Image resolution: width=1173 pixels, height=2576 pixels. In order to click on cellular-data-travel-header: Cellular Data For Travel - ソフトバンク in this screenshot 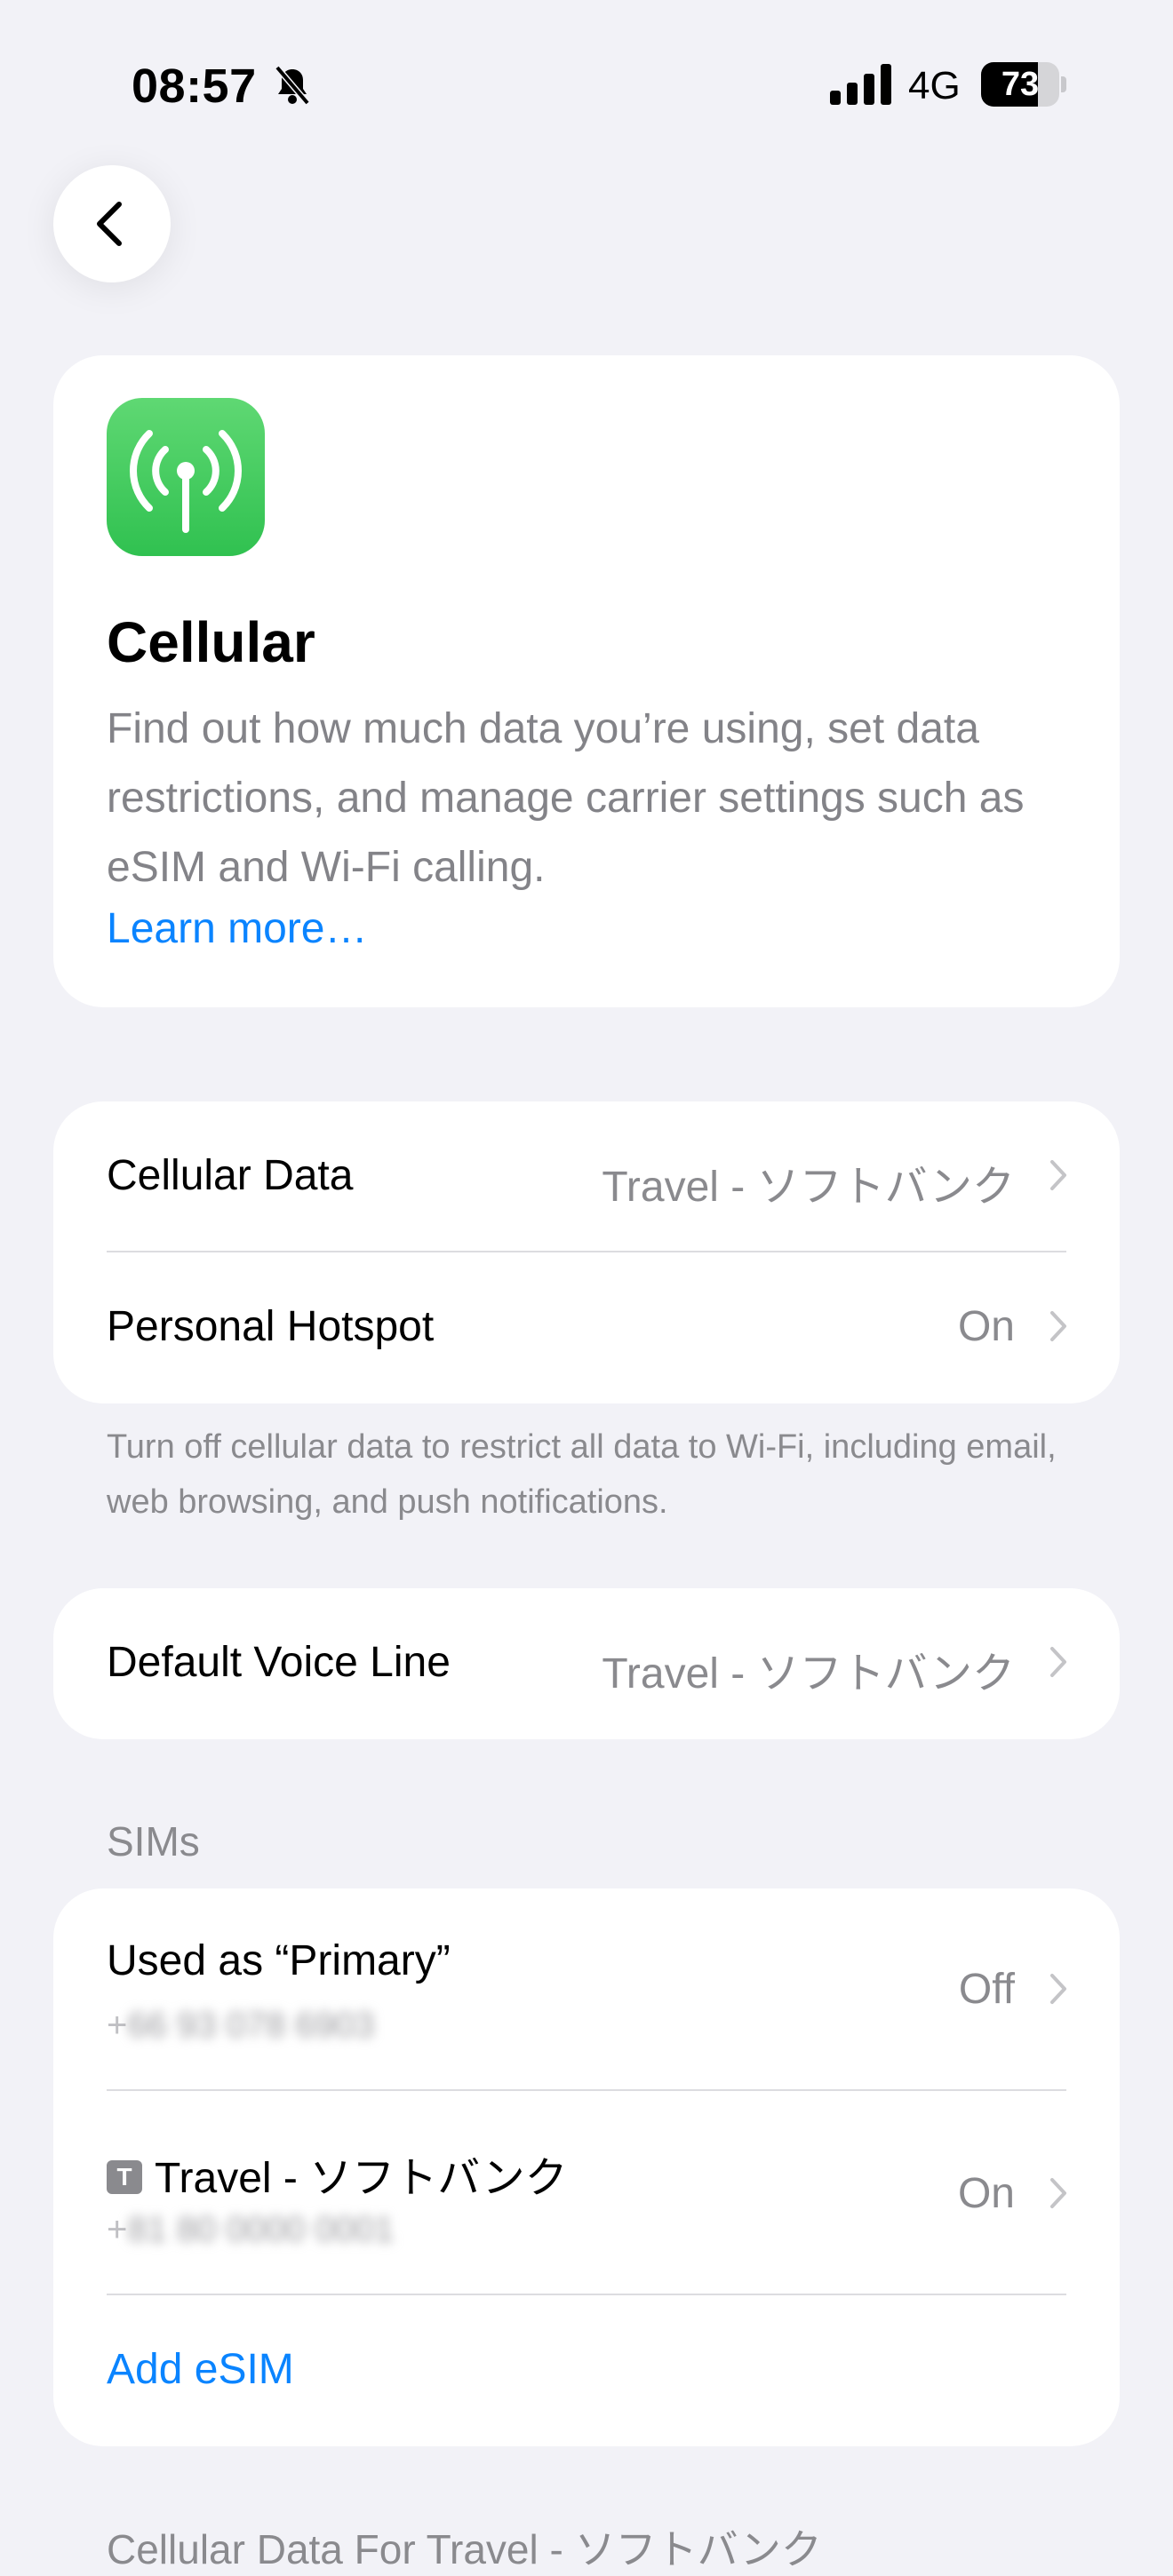, I will do `click(464, 2549)`.